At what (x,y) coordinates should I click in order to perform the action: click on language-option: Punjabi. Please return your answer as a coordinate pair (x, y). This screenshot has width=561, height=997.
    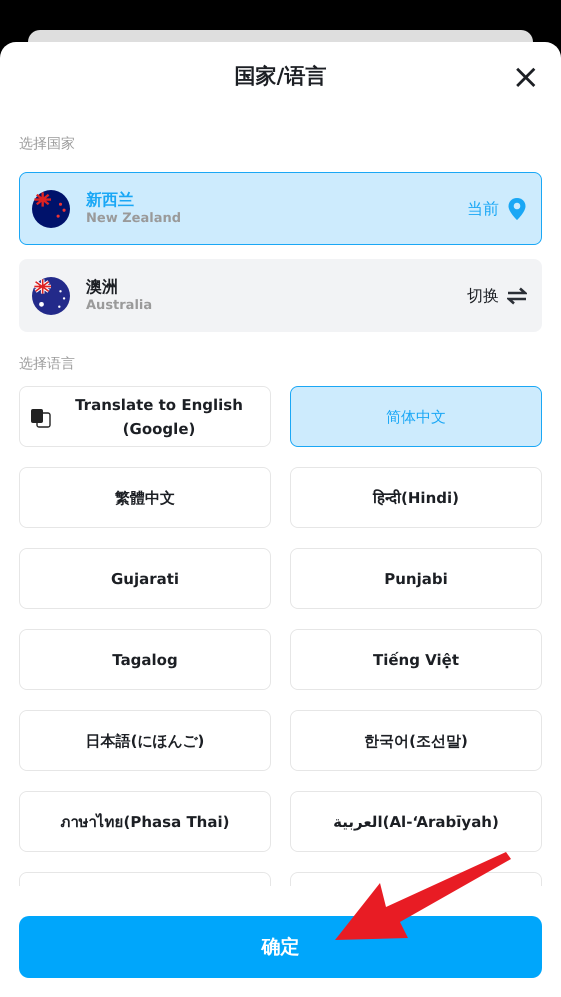
    Looking at the image, I should click on (416, 578).